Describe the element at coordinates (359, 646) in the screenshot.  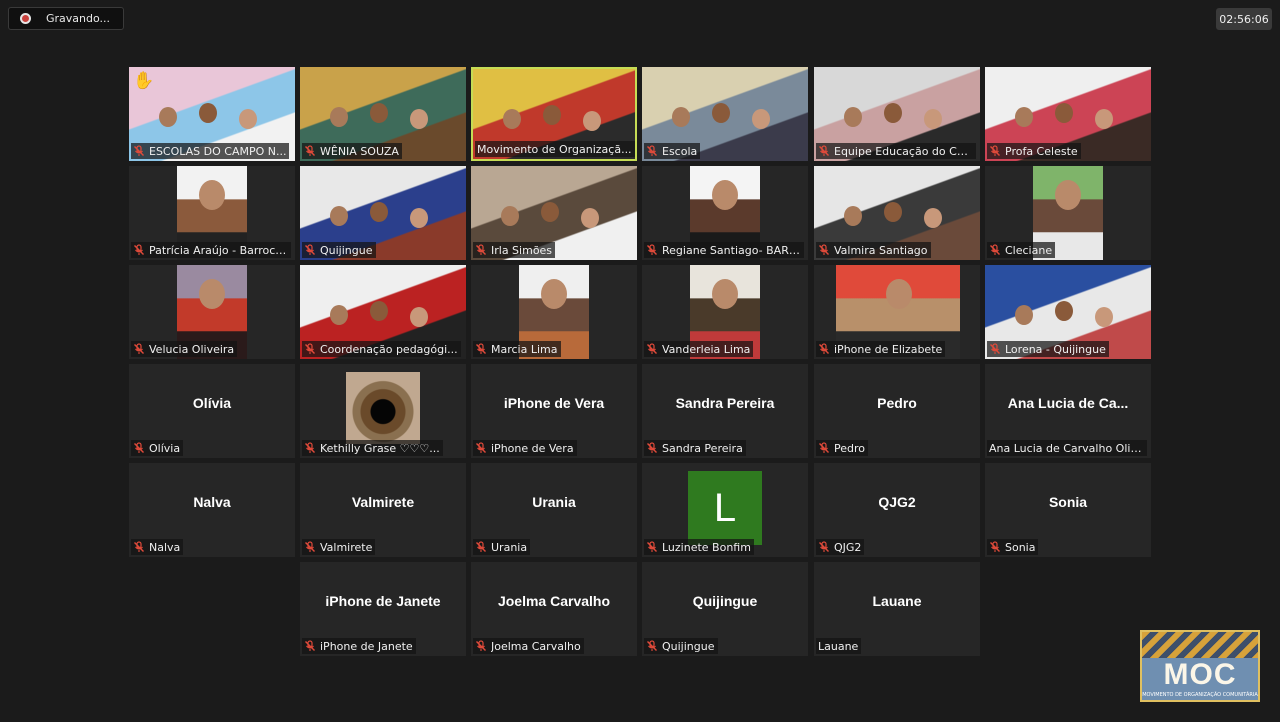
I see `participant-name-label: iPhone de Janete` at that location.